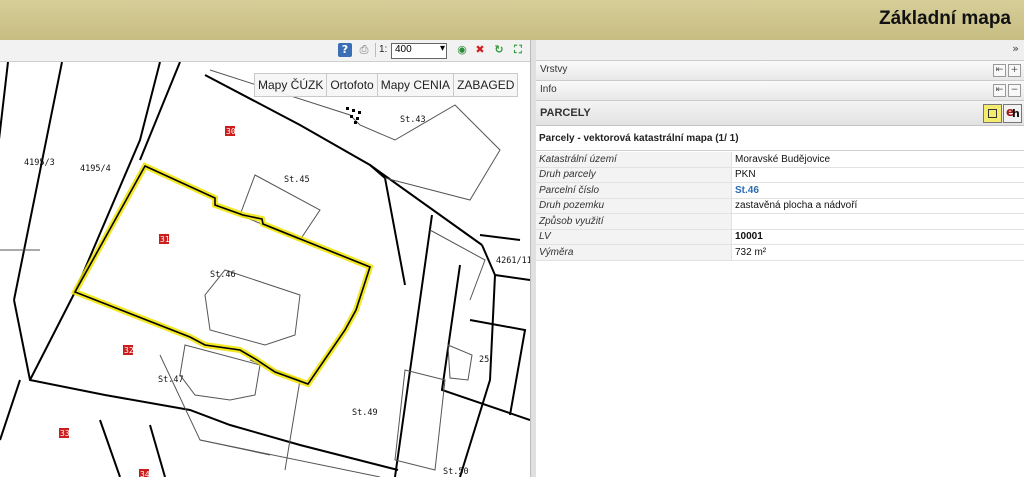 The image size is (1024, 477). I want to click on fullscreen-icon: ⛶, so click(518, 50).